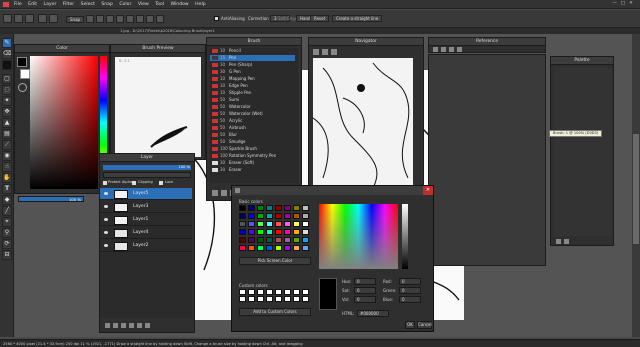  Describe the element at coordinates (22, 62) in the screenshot. I see `foreground-color-swatch` at that location.